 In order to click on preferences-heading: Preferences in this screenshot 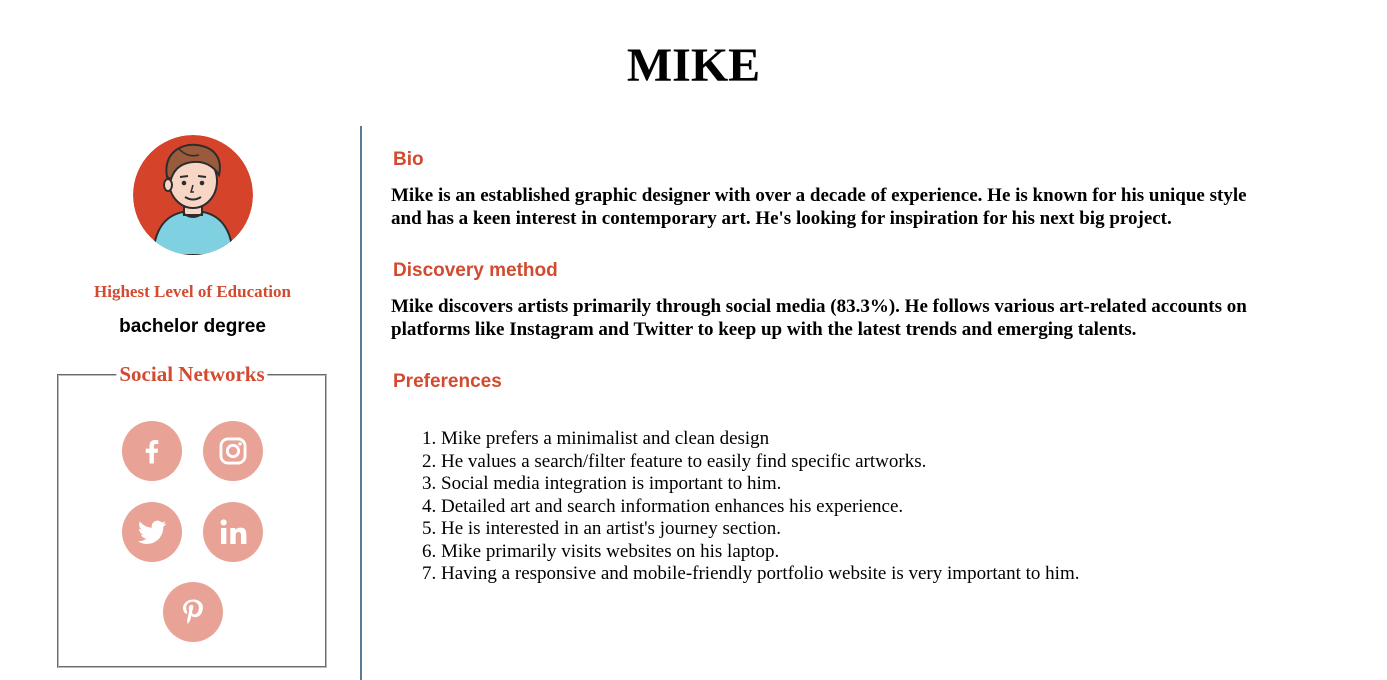, I will do `click(447, 381)`.